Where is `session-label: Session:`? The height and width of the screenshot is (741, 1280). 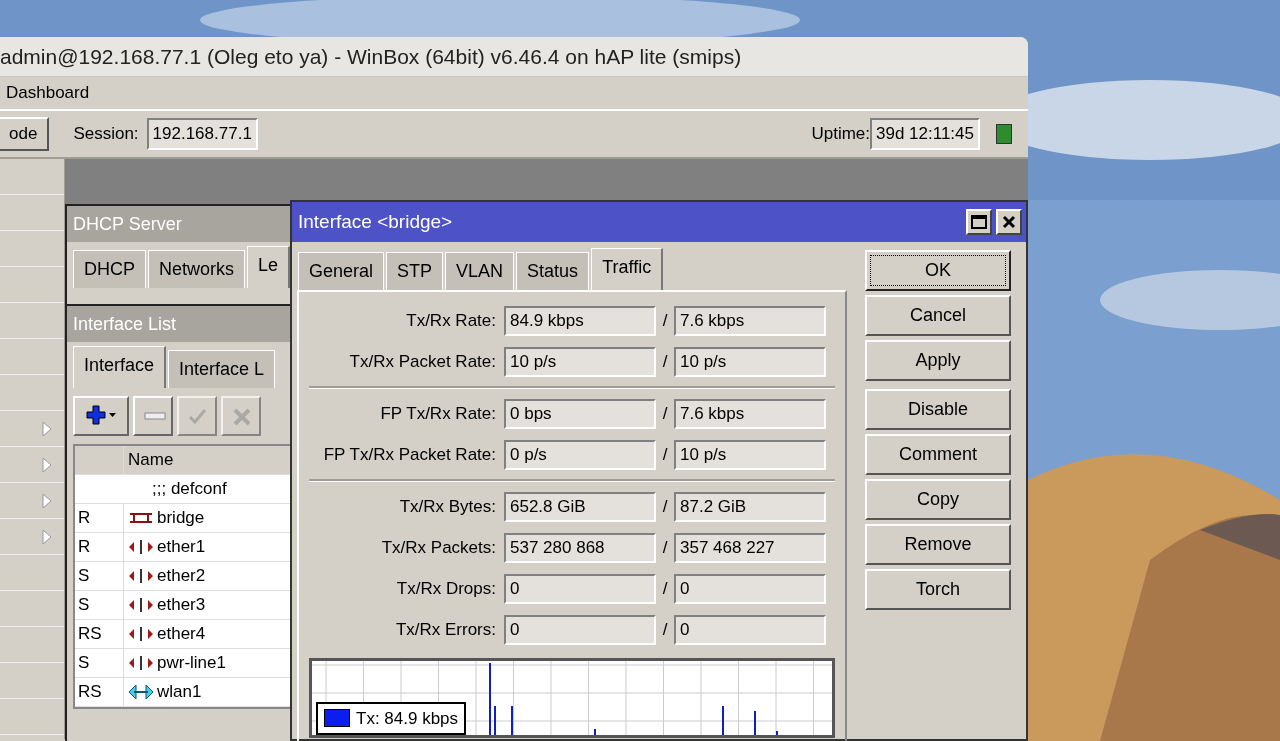 session-label: Session: is located at coordinates (106, 134).